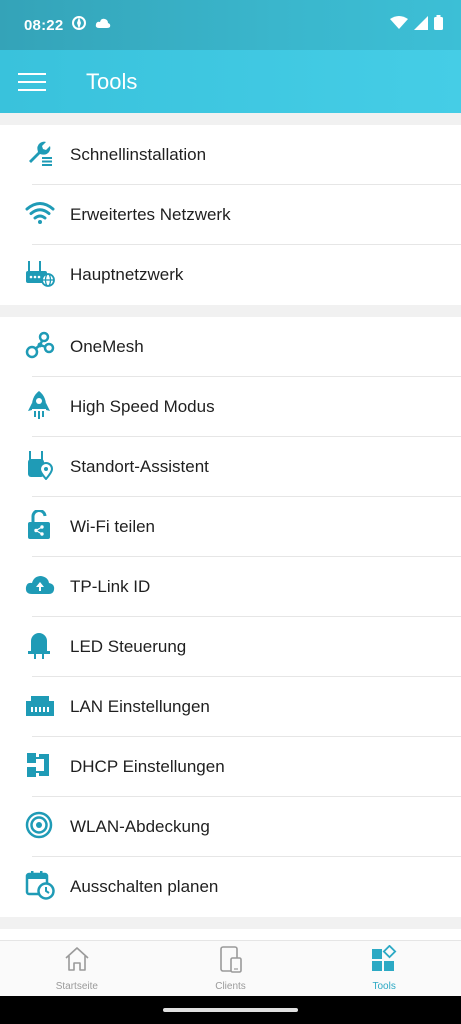 The height and width of the screenshot is (1024, 461). I want to click on list-item-label: DHCP Einstellungen, so click(147, 766).